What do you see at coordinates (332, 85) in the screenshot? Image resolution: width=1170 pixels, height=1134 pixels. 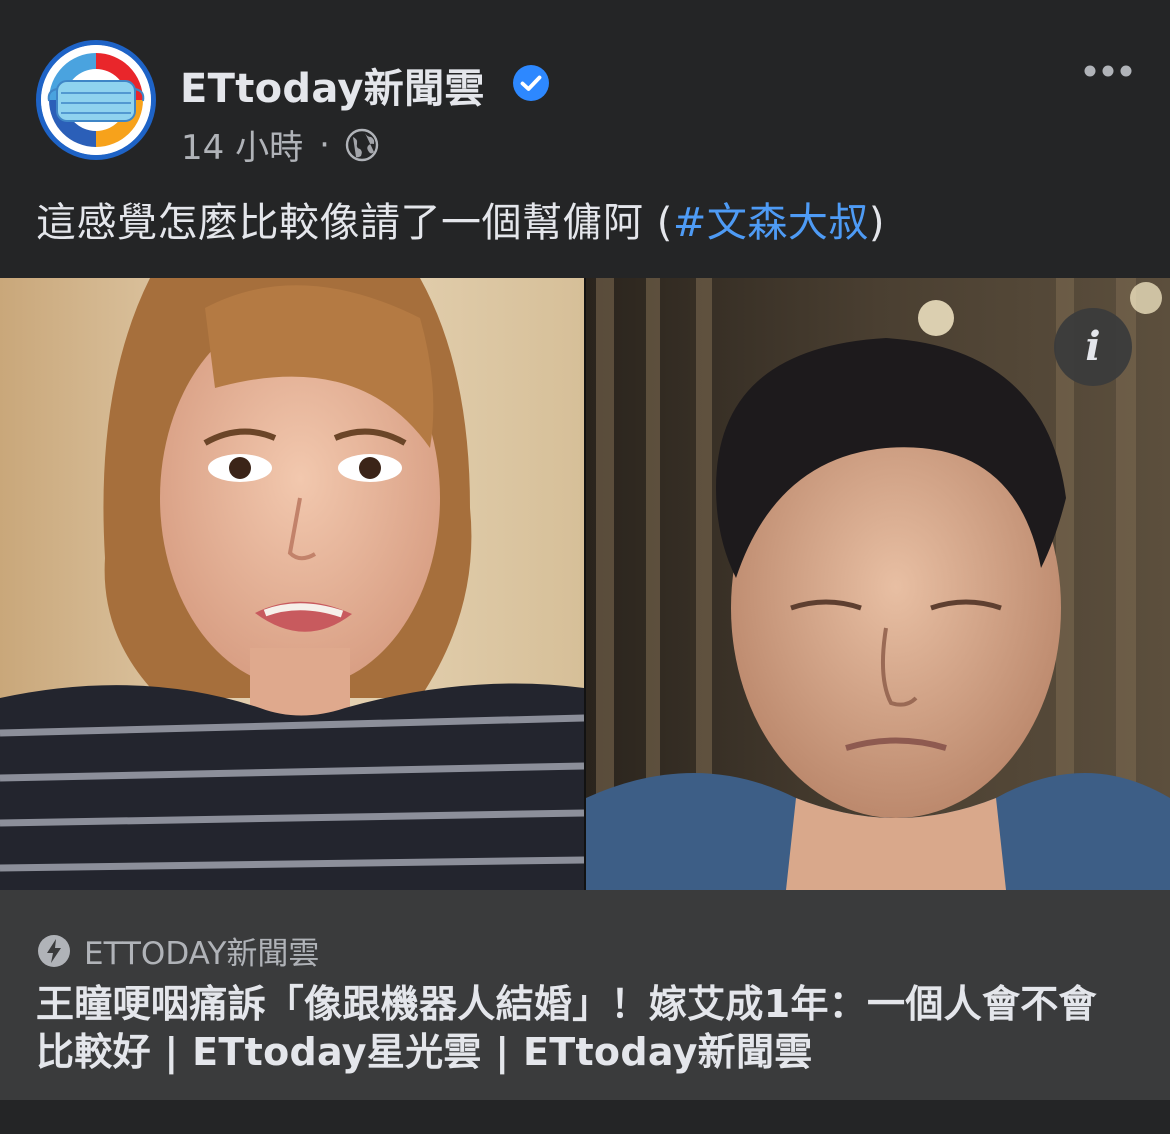 I see `page-name: ETtoday新聞雲` at bounding box center [332, 85].